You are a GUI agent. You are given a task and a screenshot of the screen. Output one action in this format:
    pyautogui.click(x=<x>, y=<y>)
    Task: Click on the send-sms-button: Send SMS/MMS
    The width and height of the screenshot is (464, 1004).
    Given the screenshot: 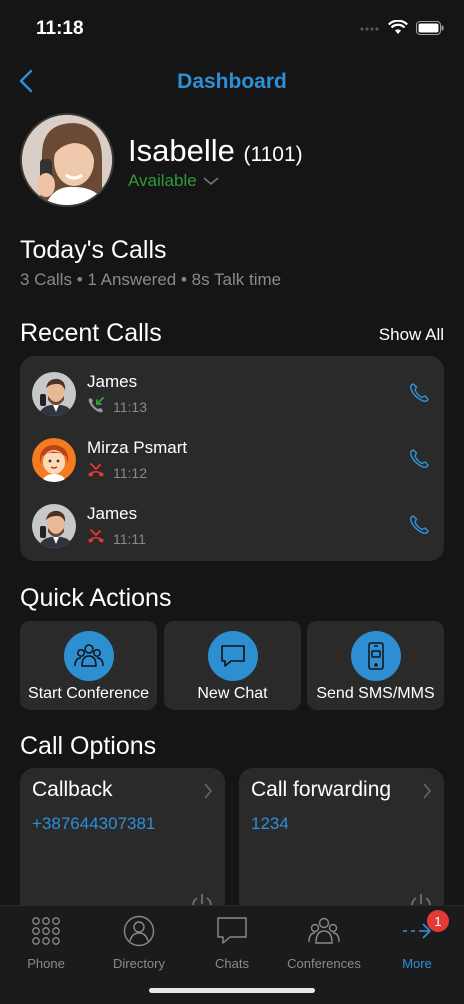 What is the action you would take?
    pyautogui.click(x=375, y=665)
    